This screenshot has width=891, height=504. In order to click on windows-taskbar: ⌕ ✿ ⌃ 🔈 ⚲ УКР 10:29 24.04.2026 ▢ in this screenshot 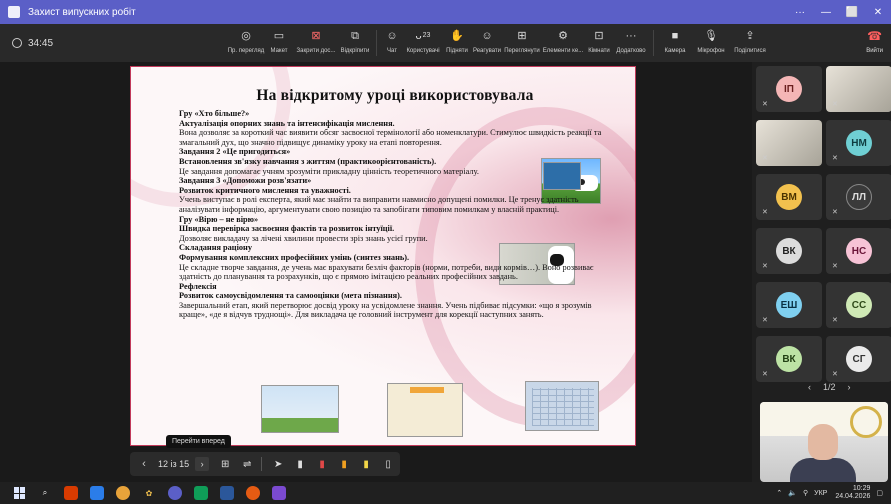, I will do `click(445, 493)`.